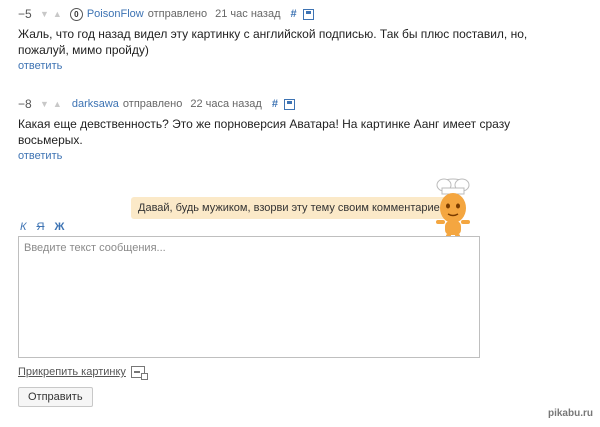  Describe the element at coordinates (115, 14) in the screenshot. I see `comment-author: PoisonFlow` at that location.